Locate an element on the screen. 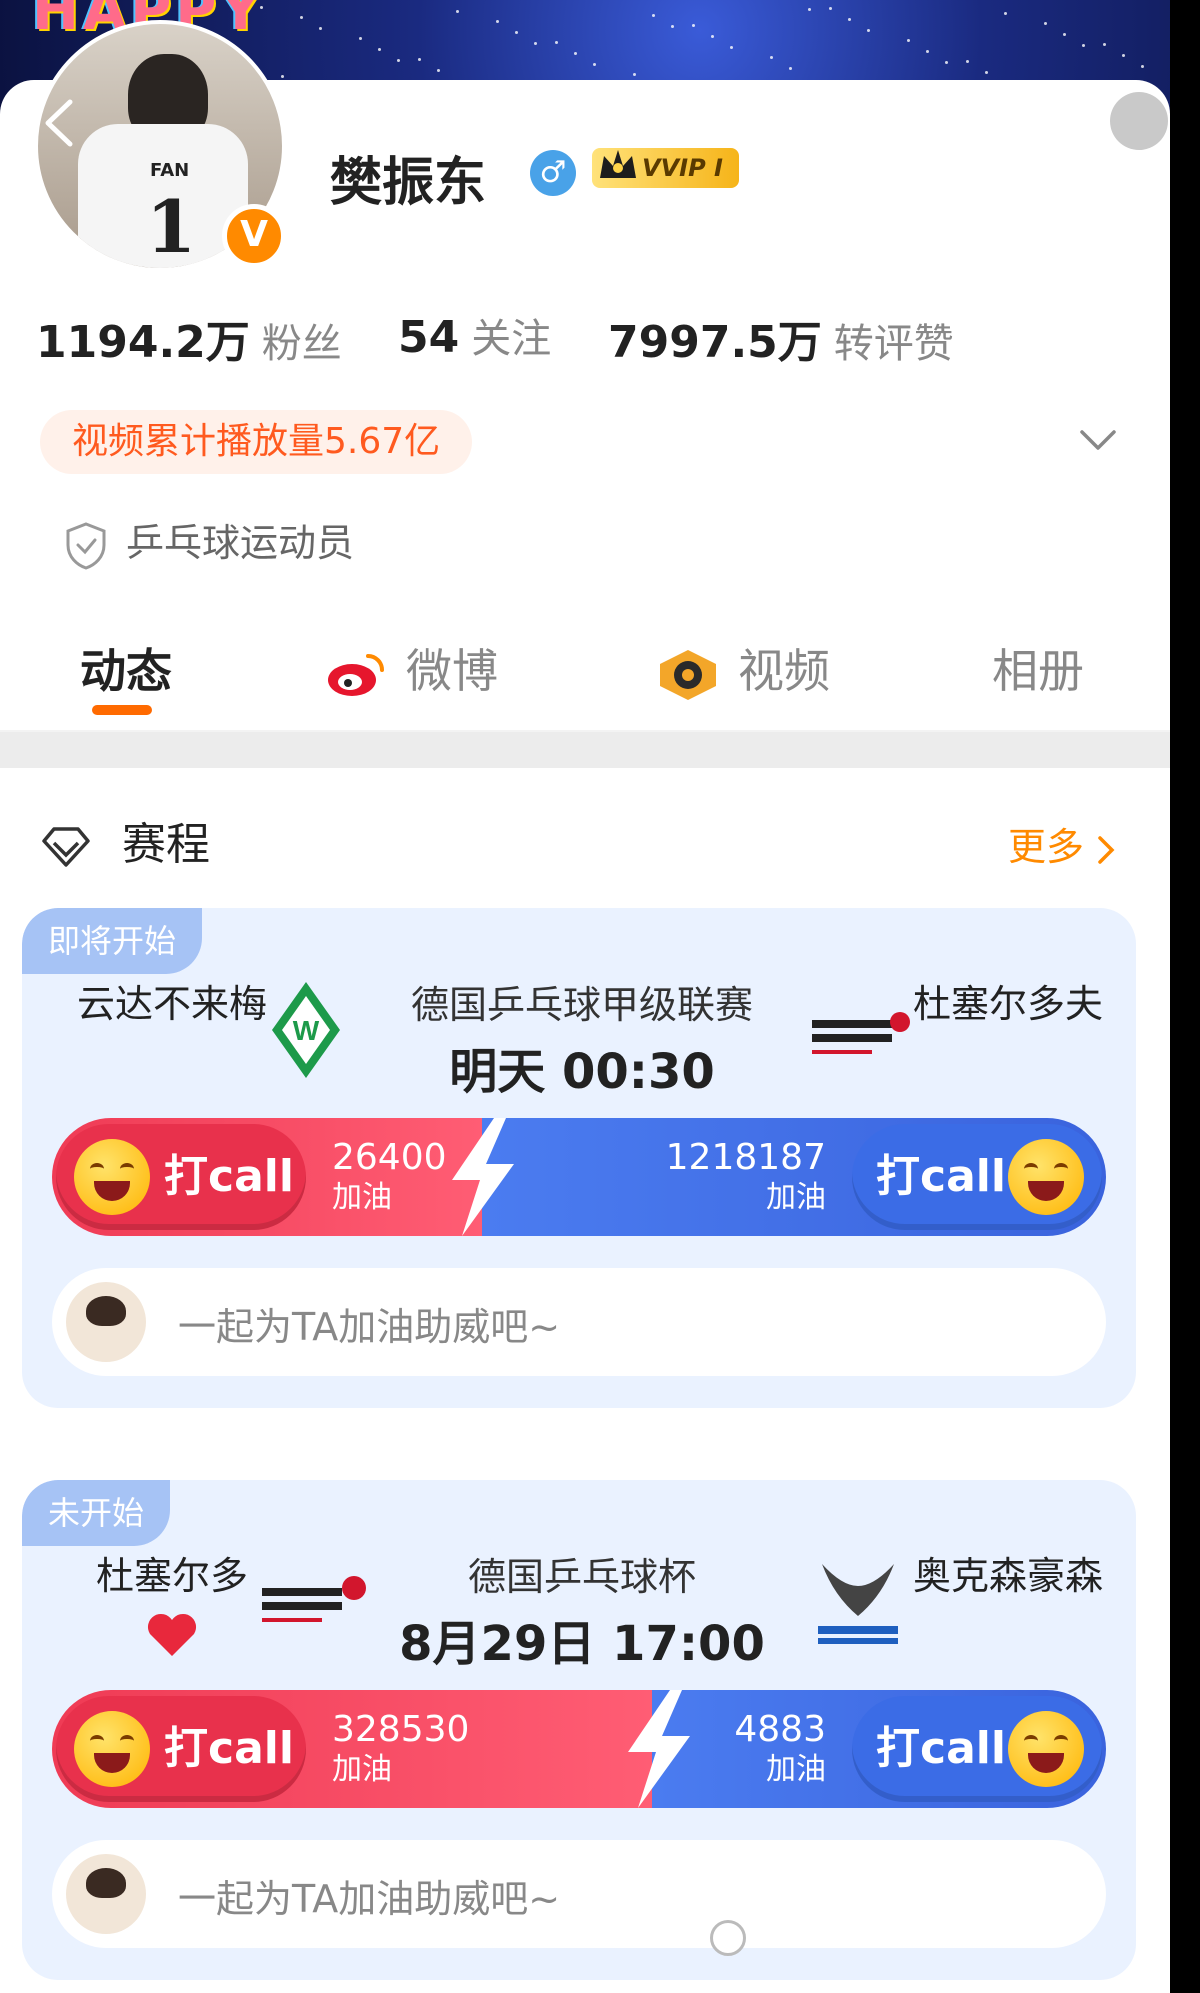 Image resolution: width=1200 pixels, height=1993 pixels. followers-count: 1194.2万 is located at coordinates (143, 342).